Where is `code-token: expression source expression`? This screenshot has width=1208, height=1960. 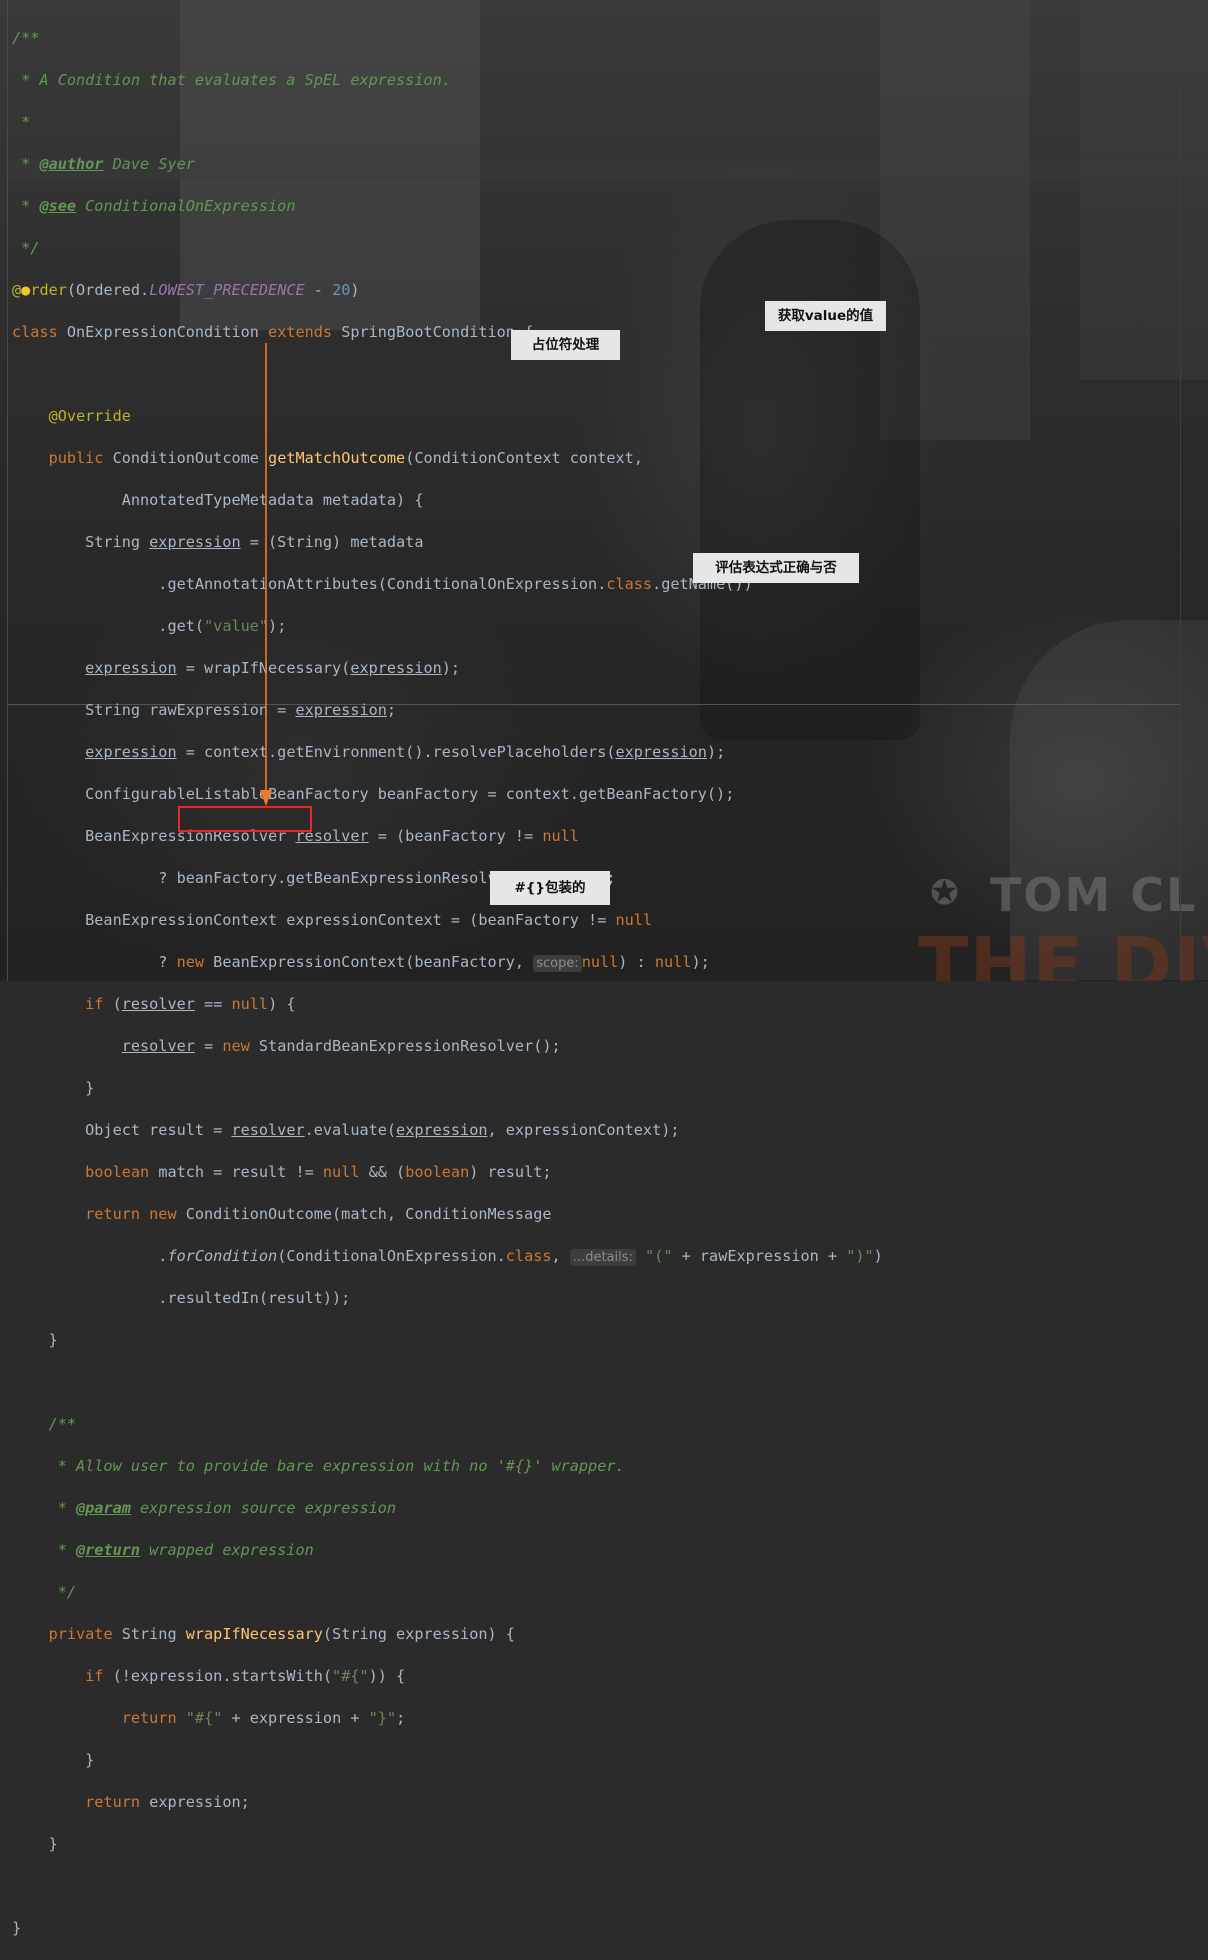
code-token: expression source expression is located at coordinates (263, 1508).